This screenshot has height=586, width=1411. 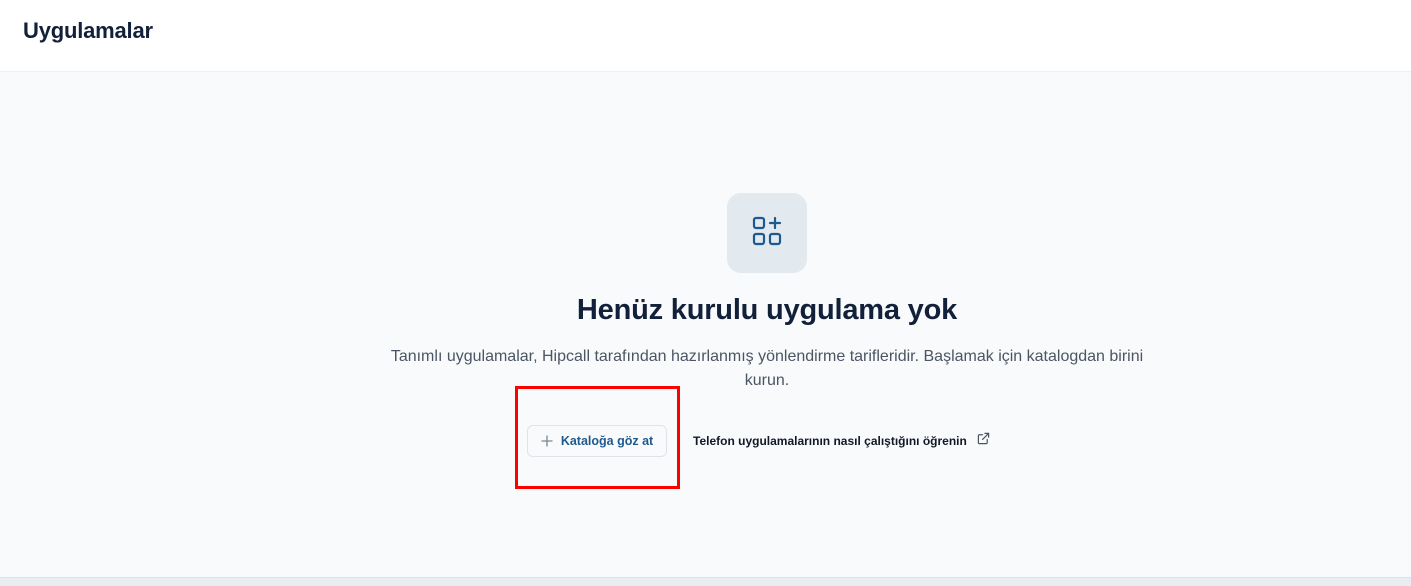 What do you see at coordinates (547, 441) in the screenshot?
I see `plus-icon` at bounding box center [547, 441].